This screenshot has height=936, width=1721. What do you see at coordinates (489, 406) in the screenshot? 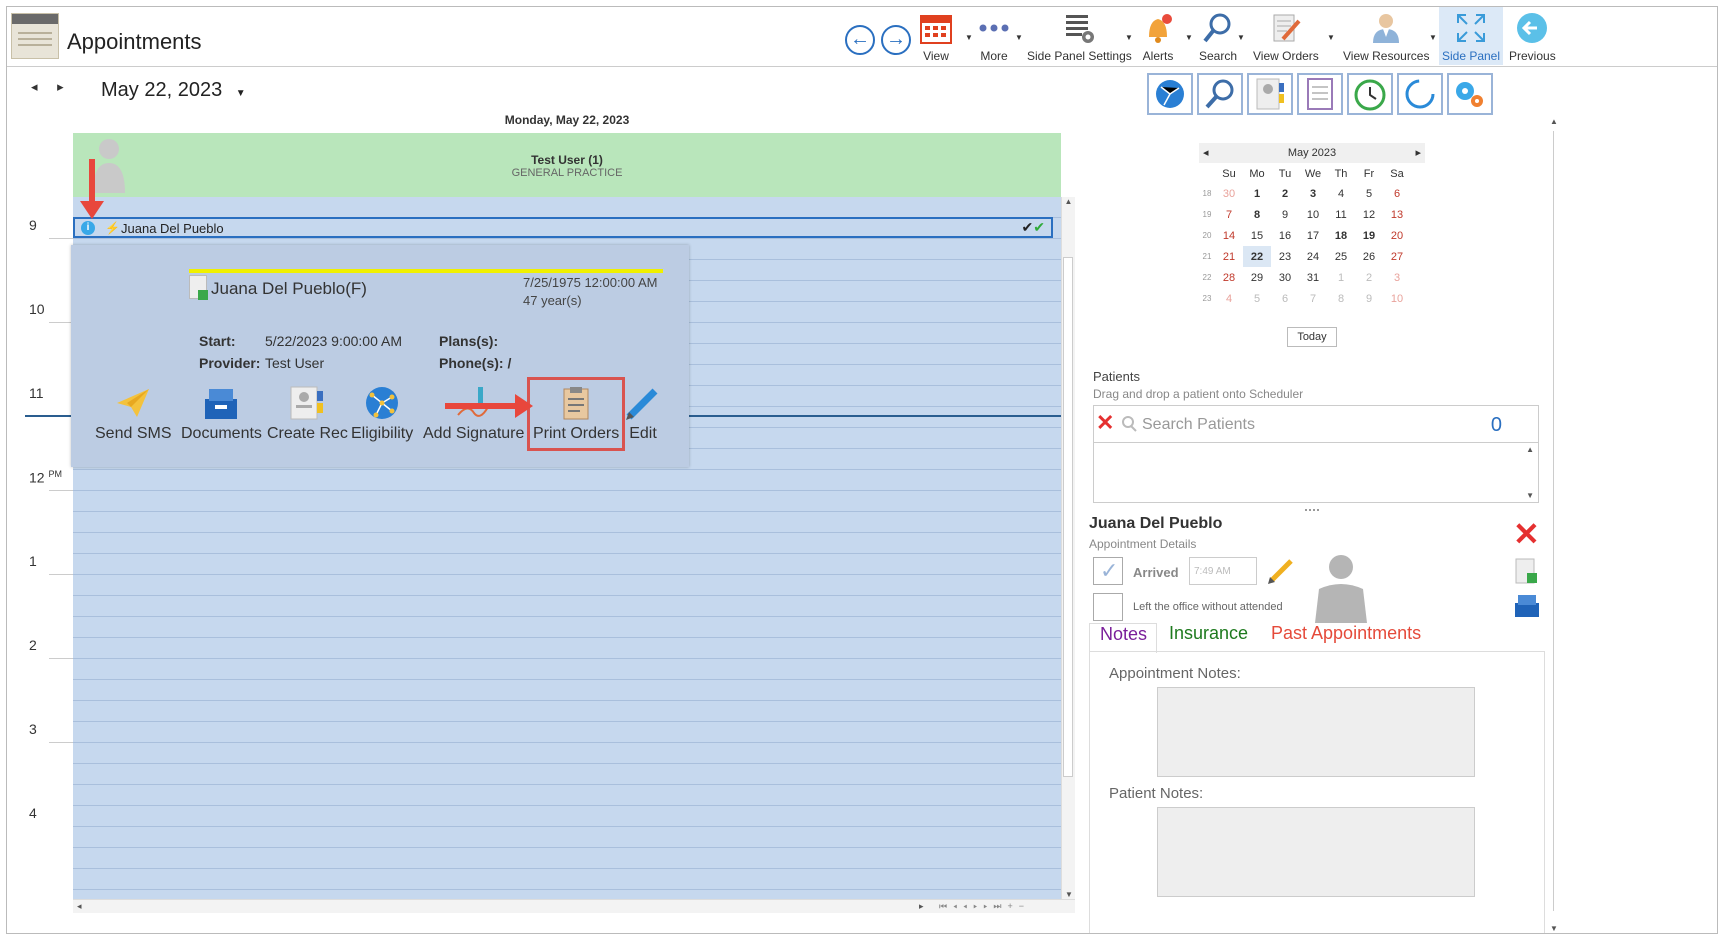
I see `annotation-arrow-icon` at bounding box center [489, 406].